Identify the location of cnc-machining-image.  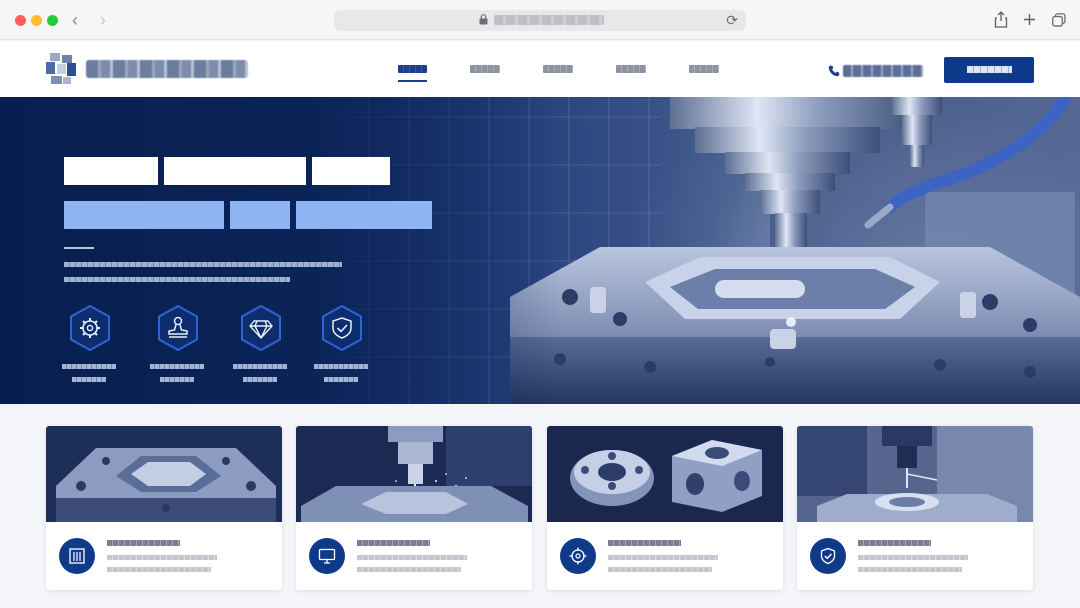
(414, 474).